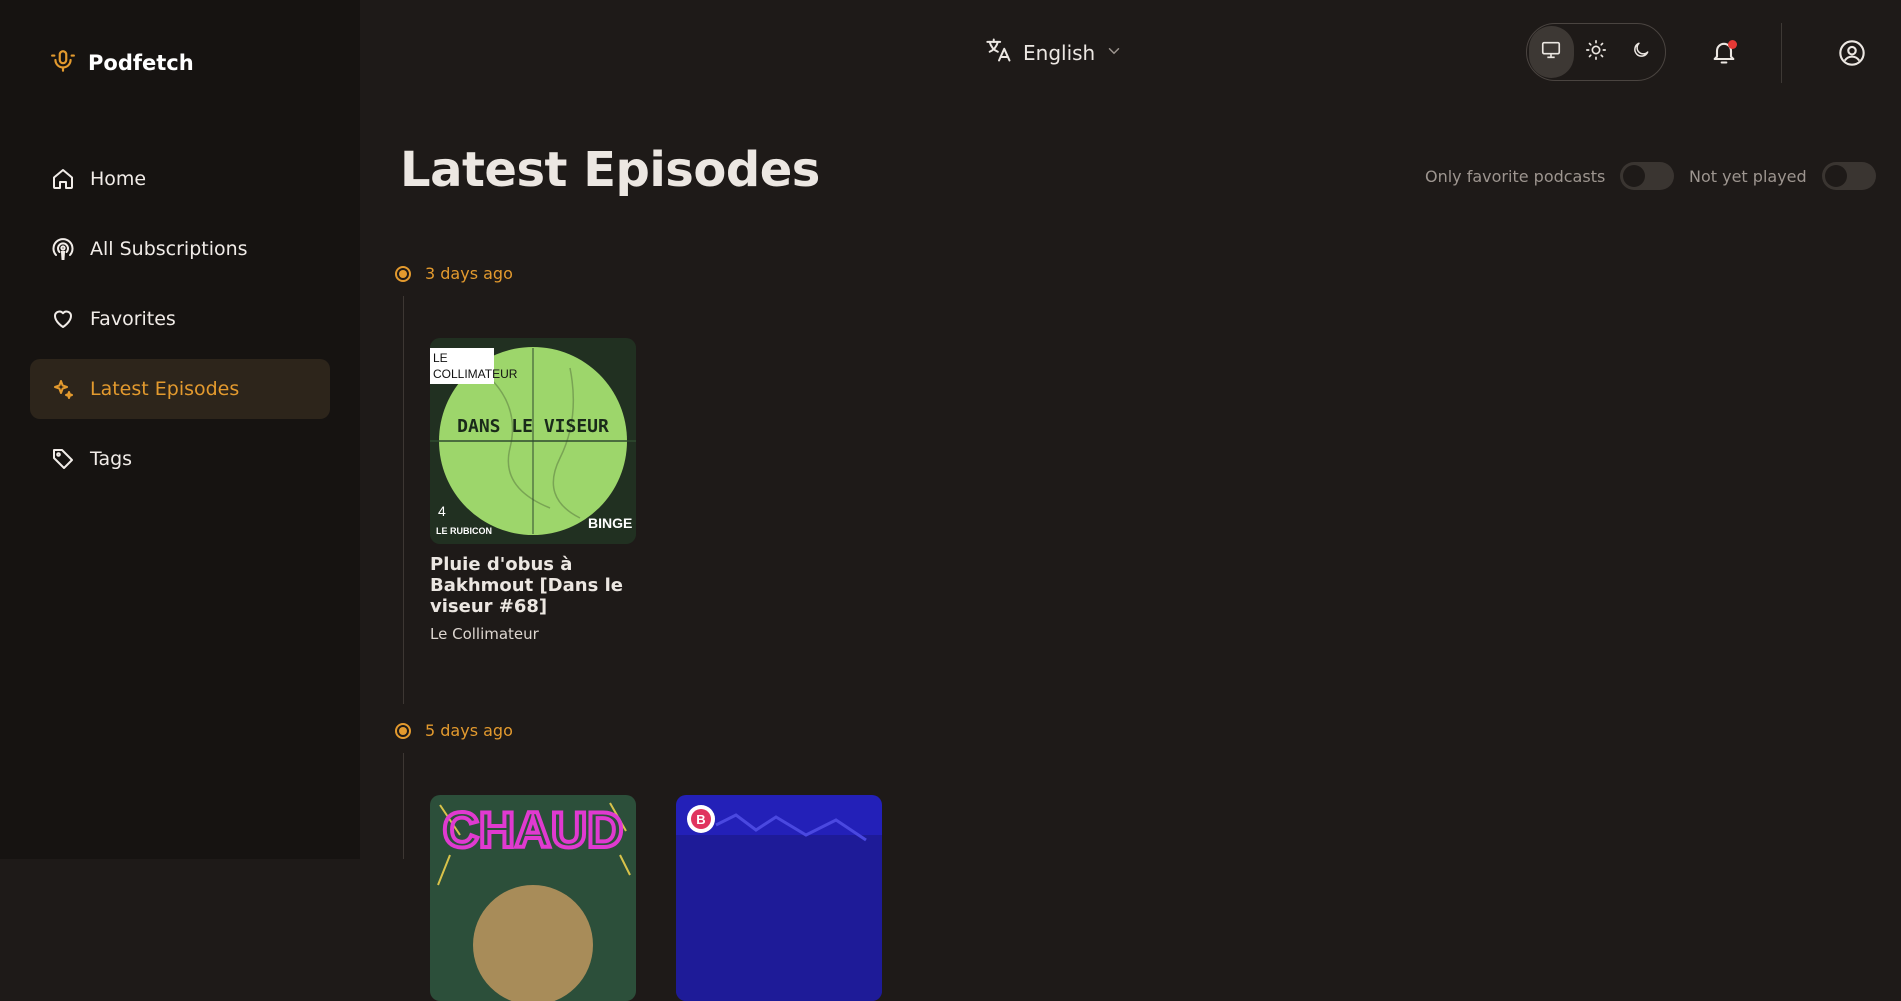 This screenshot has width=1901, height=1001. Describe the element at coordinates (999, 52) in the screenshot. I see `translate-icon` at that location.